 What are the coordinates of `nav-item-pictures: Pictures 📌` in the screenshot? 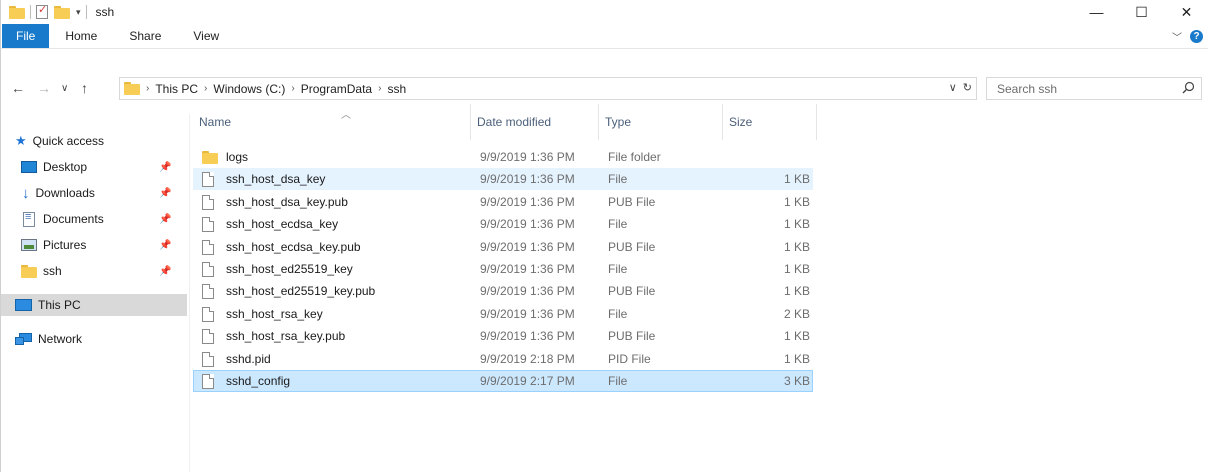 It's located at (94, 245).